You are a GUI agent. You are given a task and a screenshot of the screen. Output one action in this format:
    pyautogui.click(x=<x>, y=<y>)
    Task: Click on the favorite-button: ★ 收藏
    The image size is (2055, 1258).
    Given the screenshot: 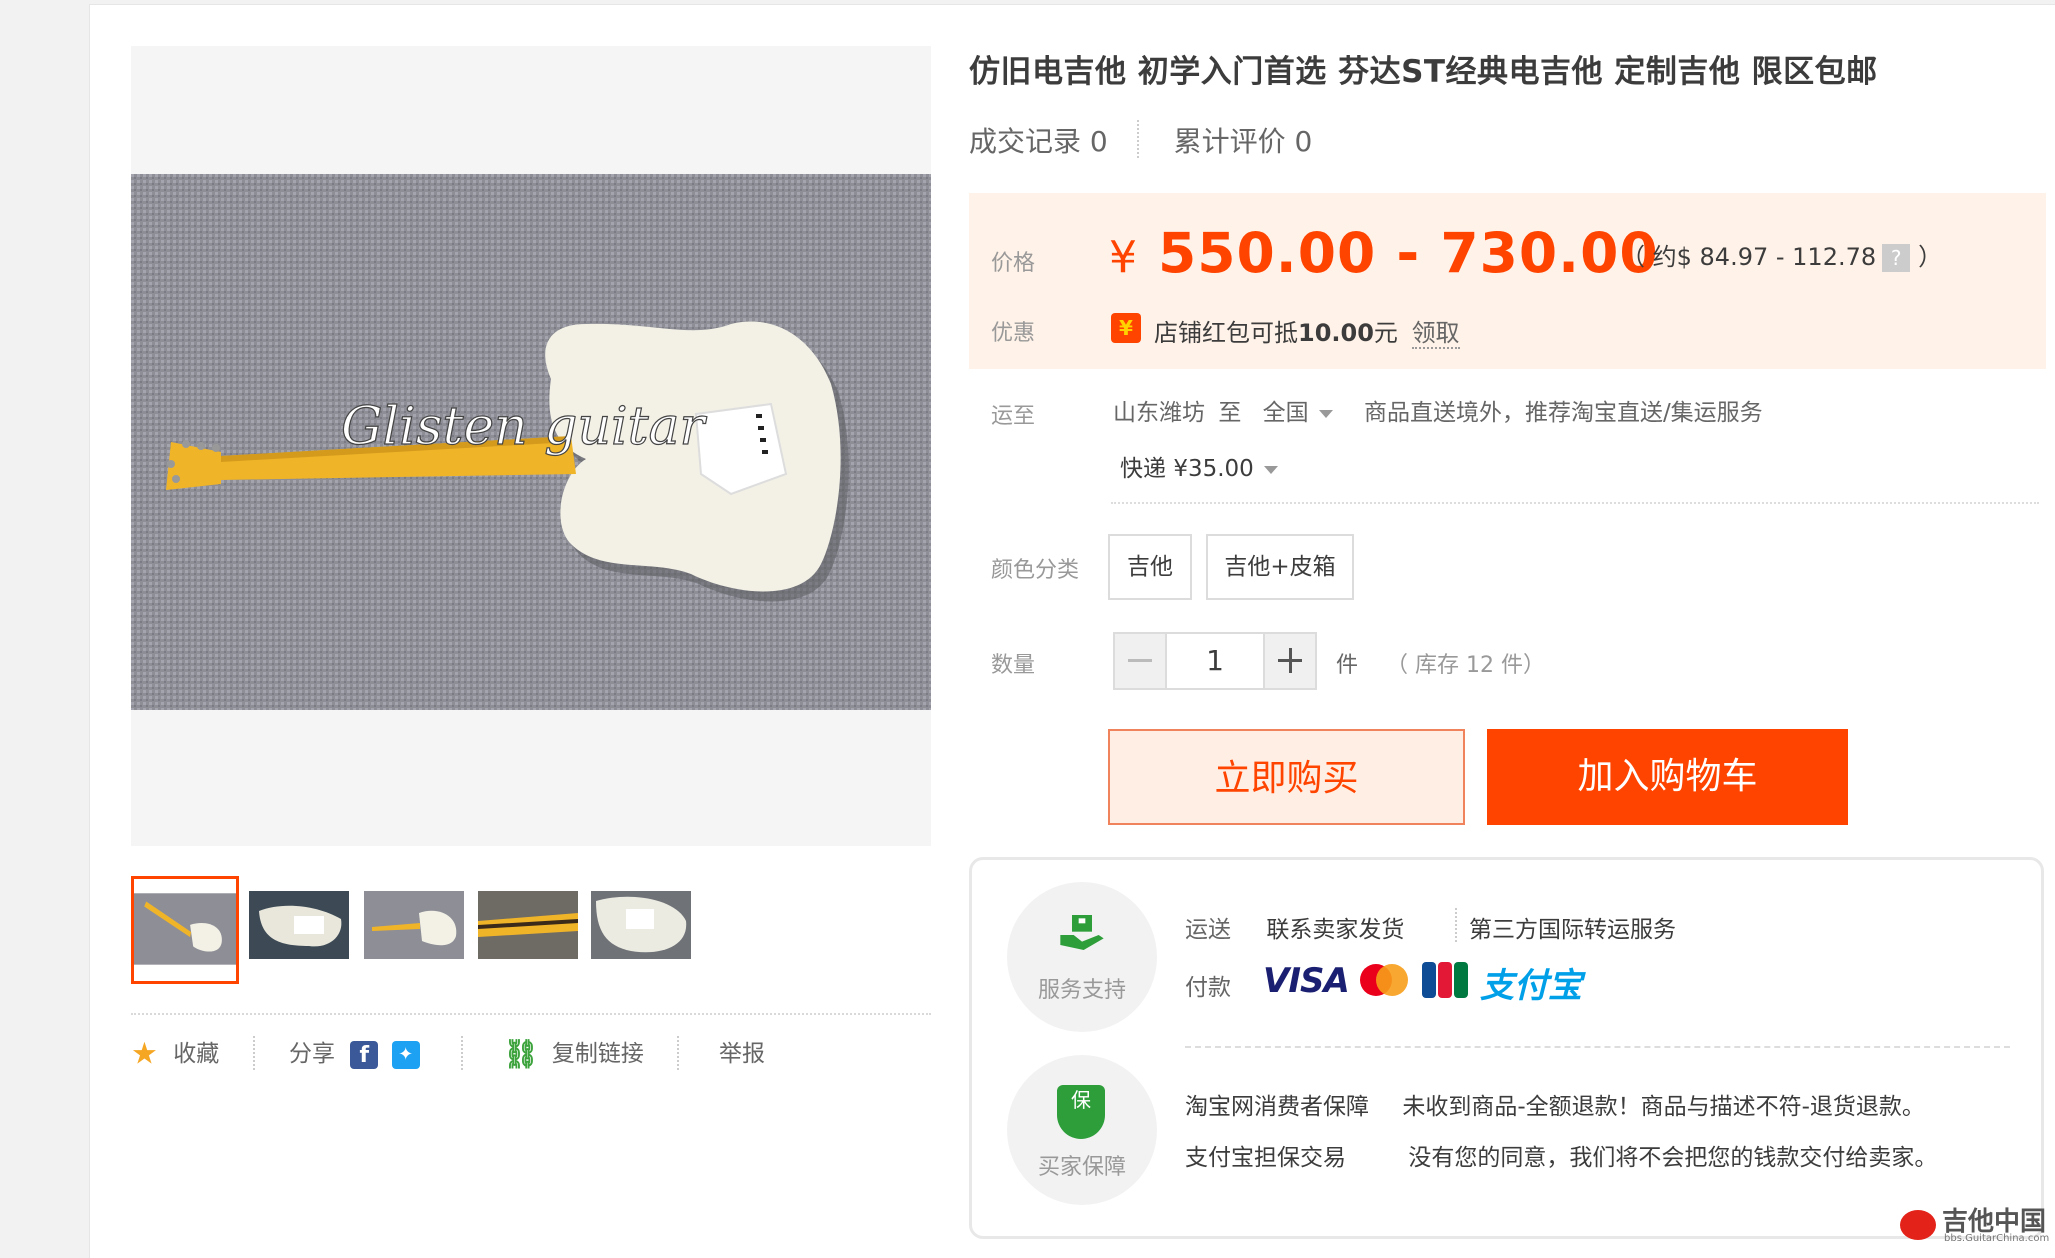 What is the action you would take?
    pyautogui.click(x=175, y=1054)
    